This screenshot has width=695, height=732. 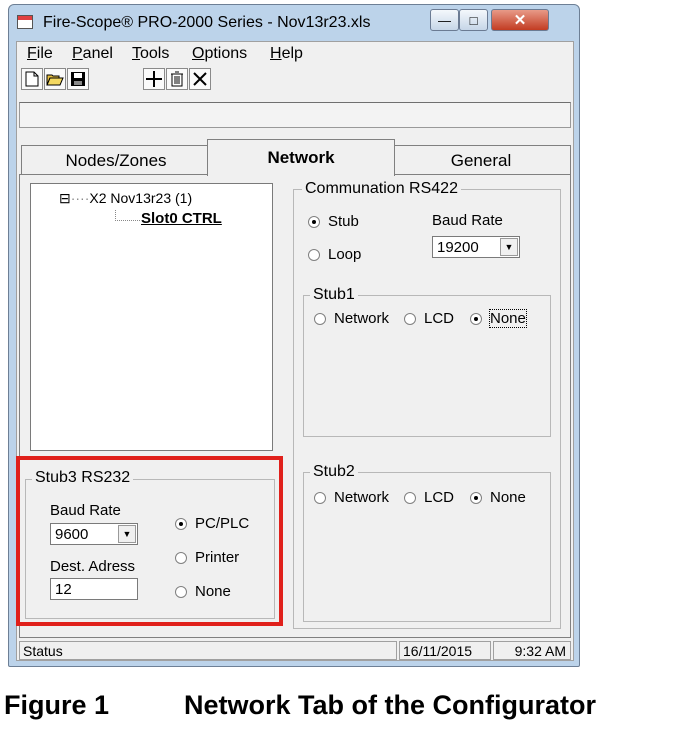 I want to click on menu-options: Options, so click(x=219, y=54).